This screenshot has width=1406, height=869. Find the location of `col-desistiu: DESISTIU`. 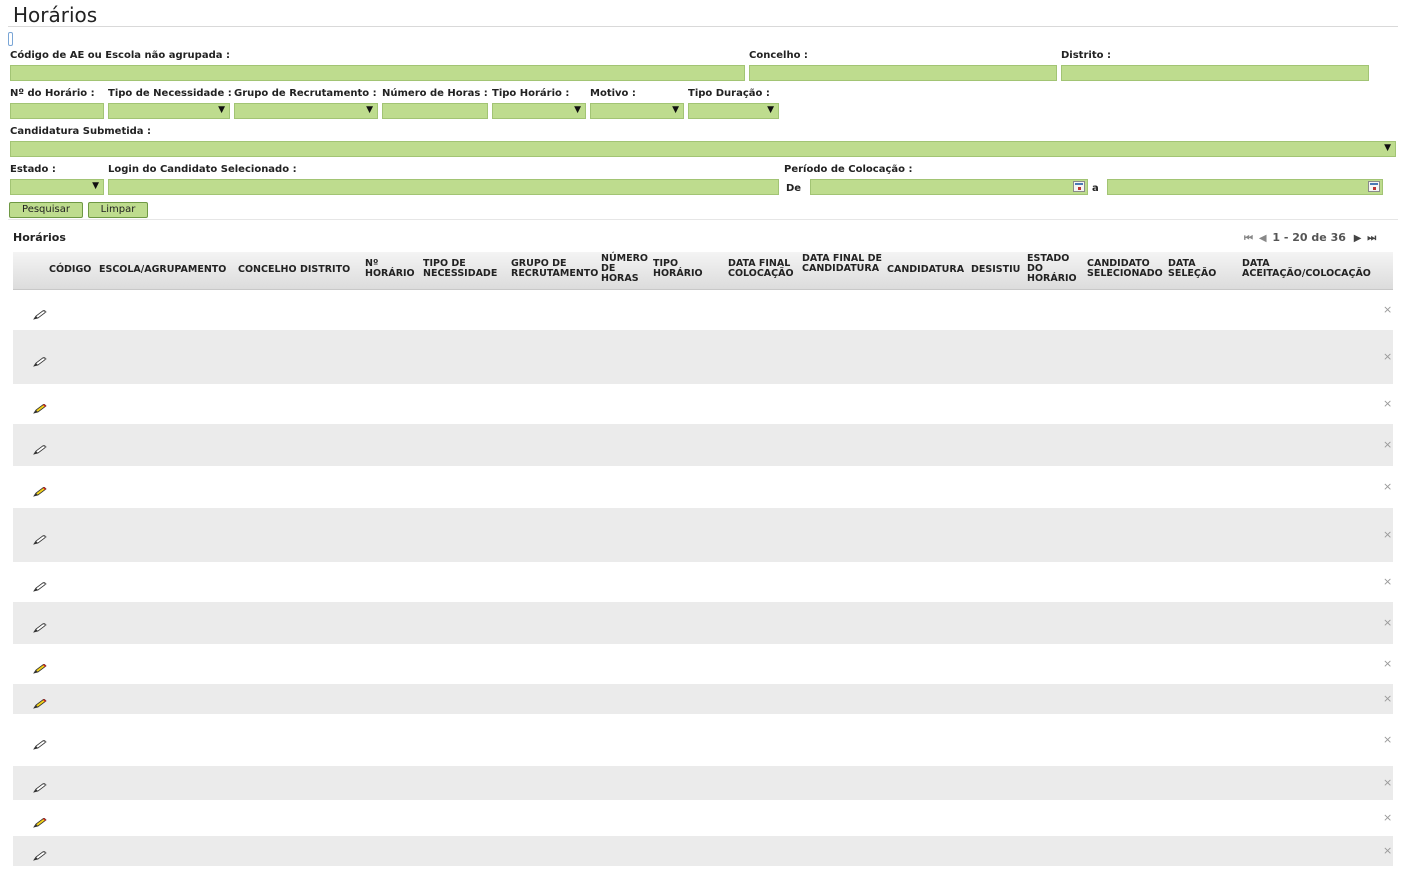

col-desistiu: DESISTIU is located at coordinates (995, 270).